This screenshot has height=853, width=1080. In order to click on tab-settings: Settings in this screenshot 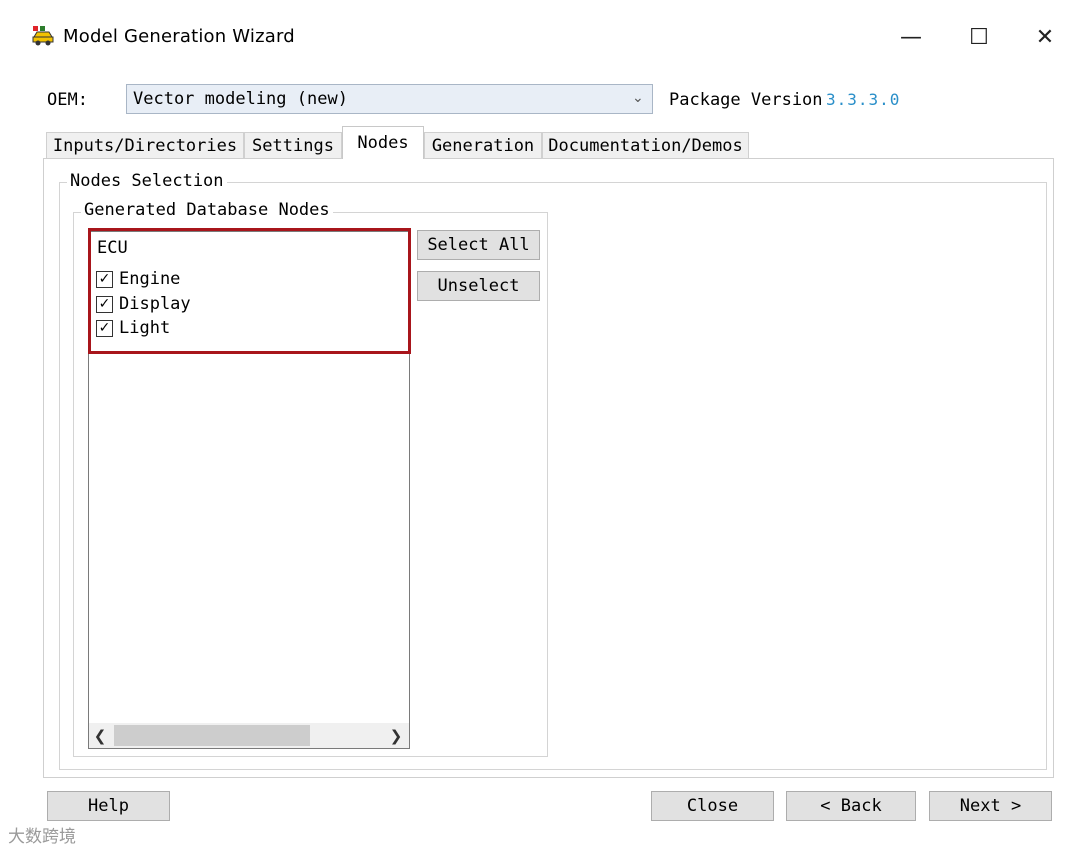, I will do `click(293, 145)`.